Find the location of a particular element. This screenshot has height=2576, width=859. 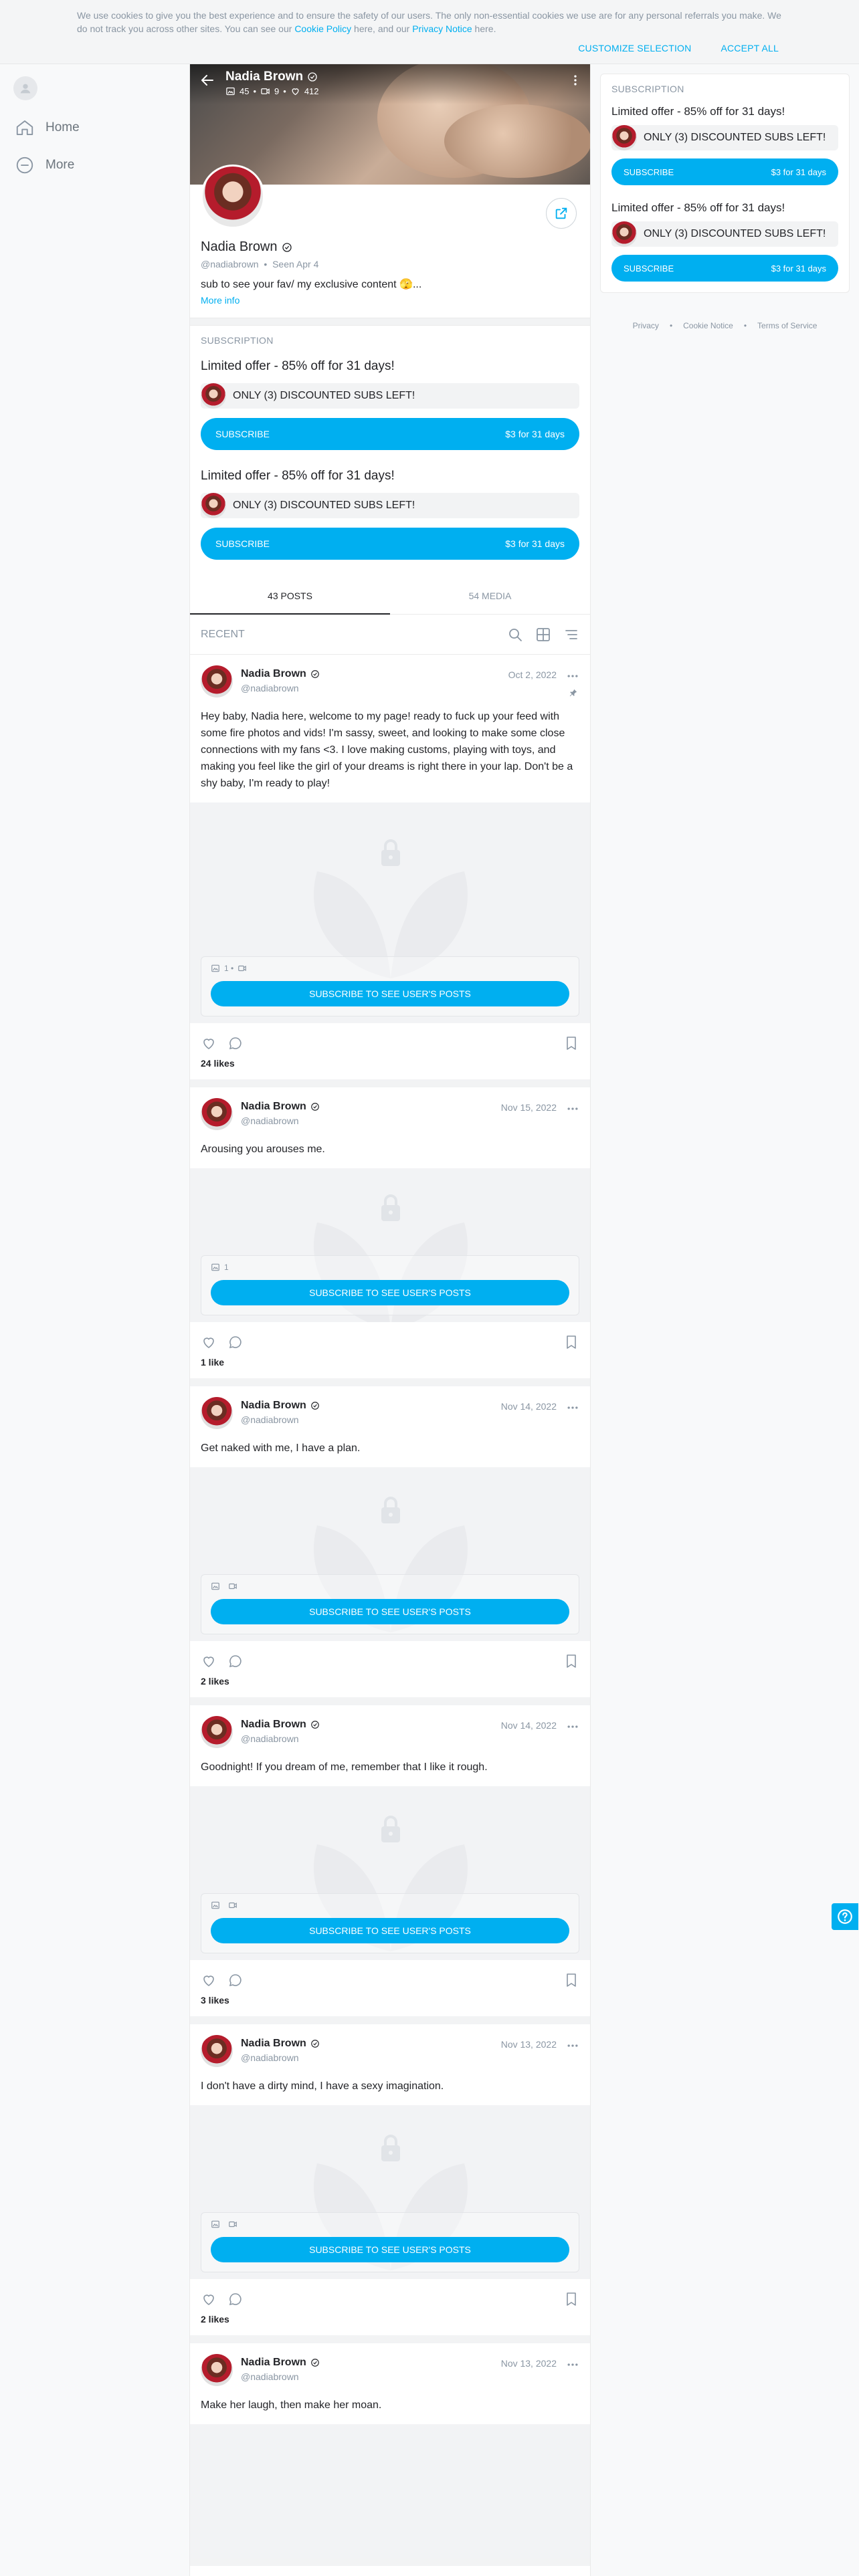

post-text: Arousing you arouses me. is located at coordinates (263, 1149).